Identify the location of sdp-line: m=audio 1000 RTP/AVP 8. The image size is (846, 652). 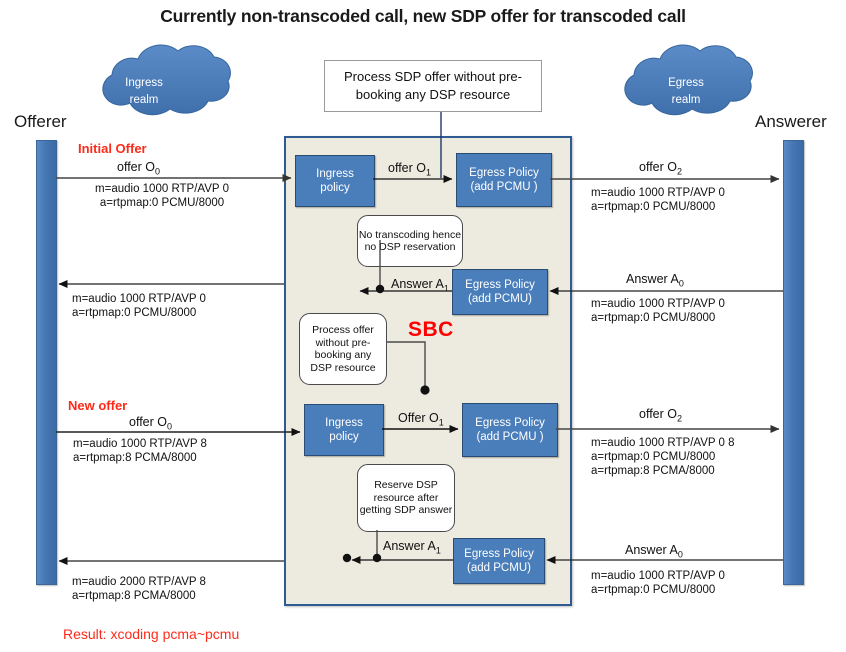
(140, 444).